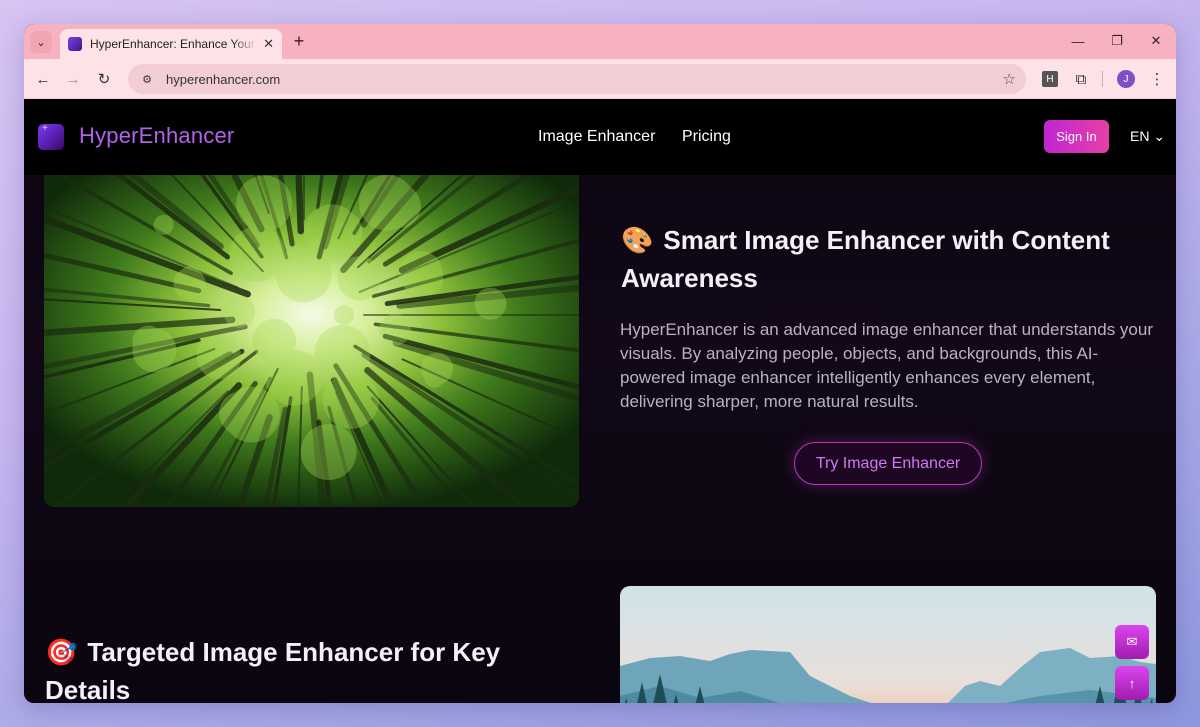 Image resolution: width=1200 pixels, height=727 pixels. What do you see at coordinates (1102, 79) in the screenshot?
I see `toolbar-divider` at bounding box center [1102, 79].